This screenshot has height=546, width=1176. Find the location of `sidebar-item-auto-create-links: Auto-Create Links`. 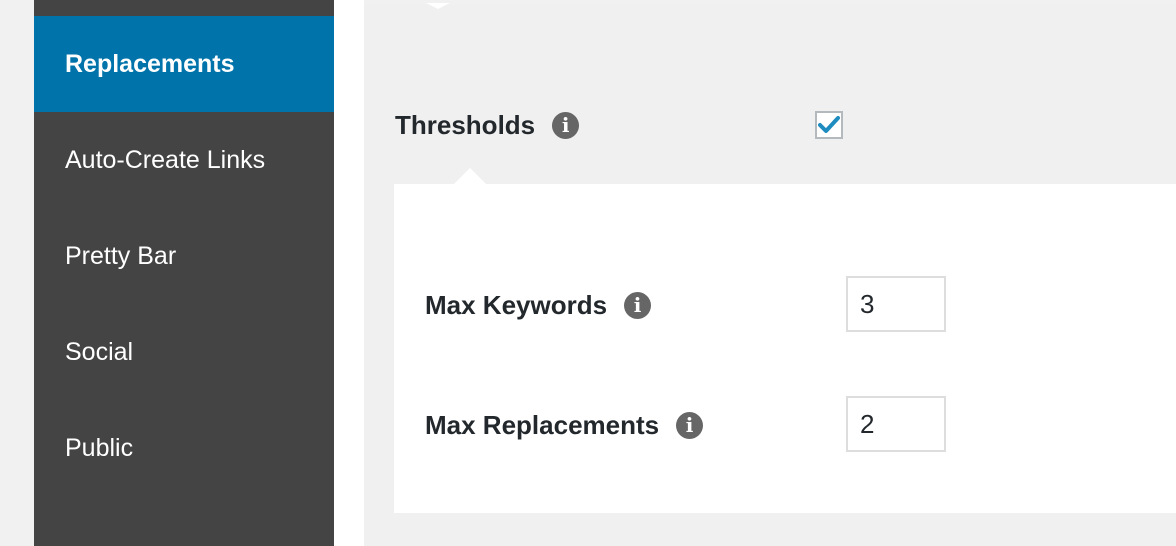

sidebar-item-auto-create-links: Auto-Create Links is located at coordinates (184, 160).